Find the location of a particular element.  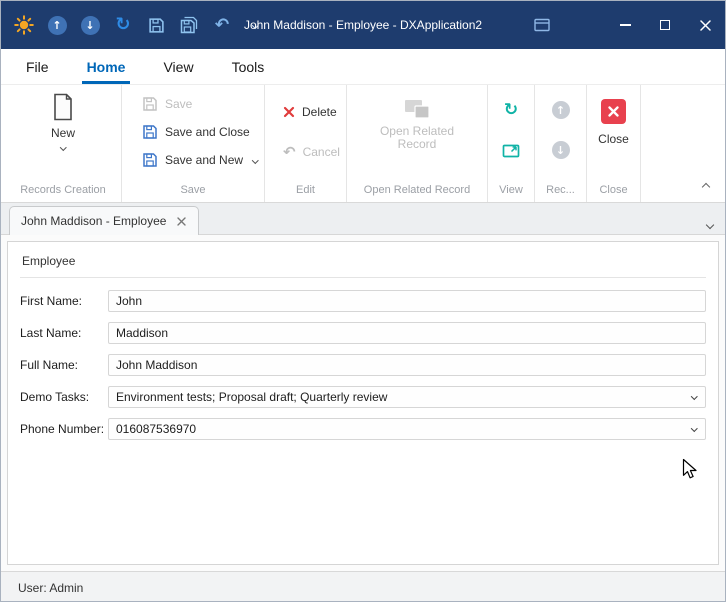

window-icon is located at coordinates (542, 25).